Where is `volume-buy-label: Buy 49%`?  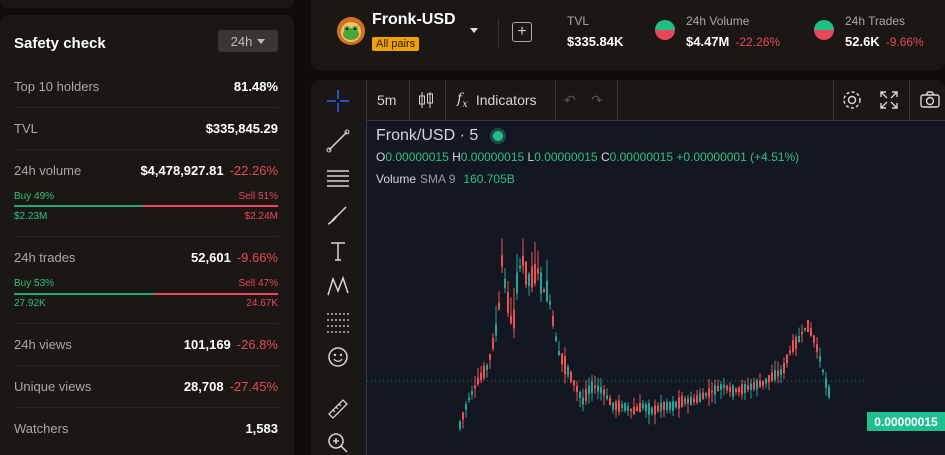
volume-buy-label: Buy 49% is located at coordinates (34, 196).